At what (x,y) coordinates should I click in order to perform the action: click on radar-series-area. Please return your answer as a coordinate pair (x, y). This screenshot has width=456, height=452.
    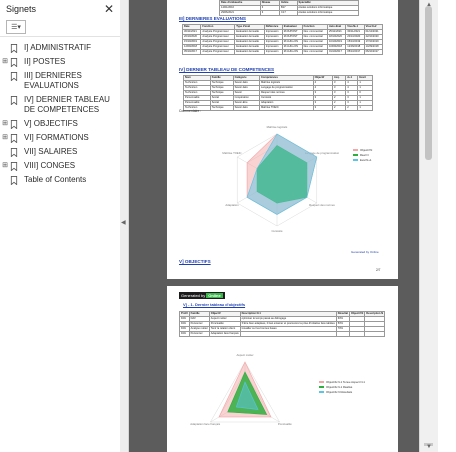
    Looking at the image, I should click on (282, 174).